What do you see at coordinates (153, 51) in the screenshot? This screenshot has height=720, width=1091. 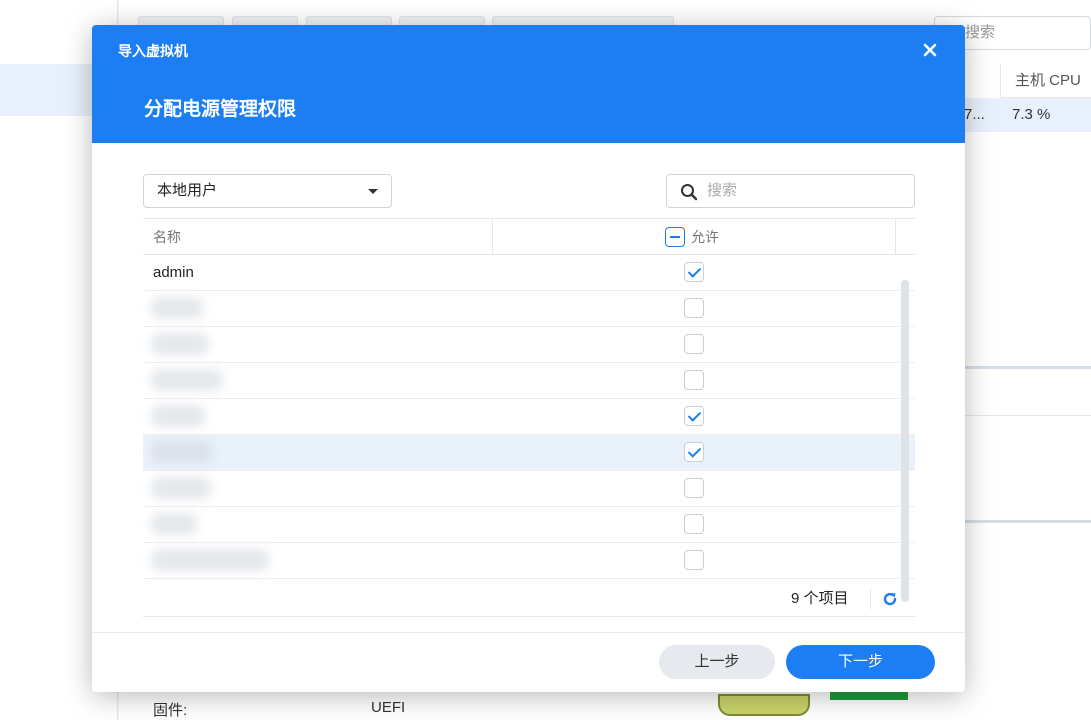 I see `dialog-window-title: 导入虚拟机` at bounding box center [153, 51].